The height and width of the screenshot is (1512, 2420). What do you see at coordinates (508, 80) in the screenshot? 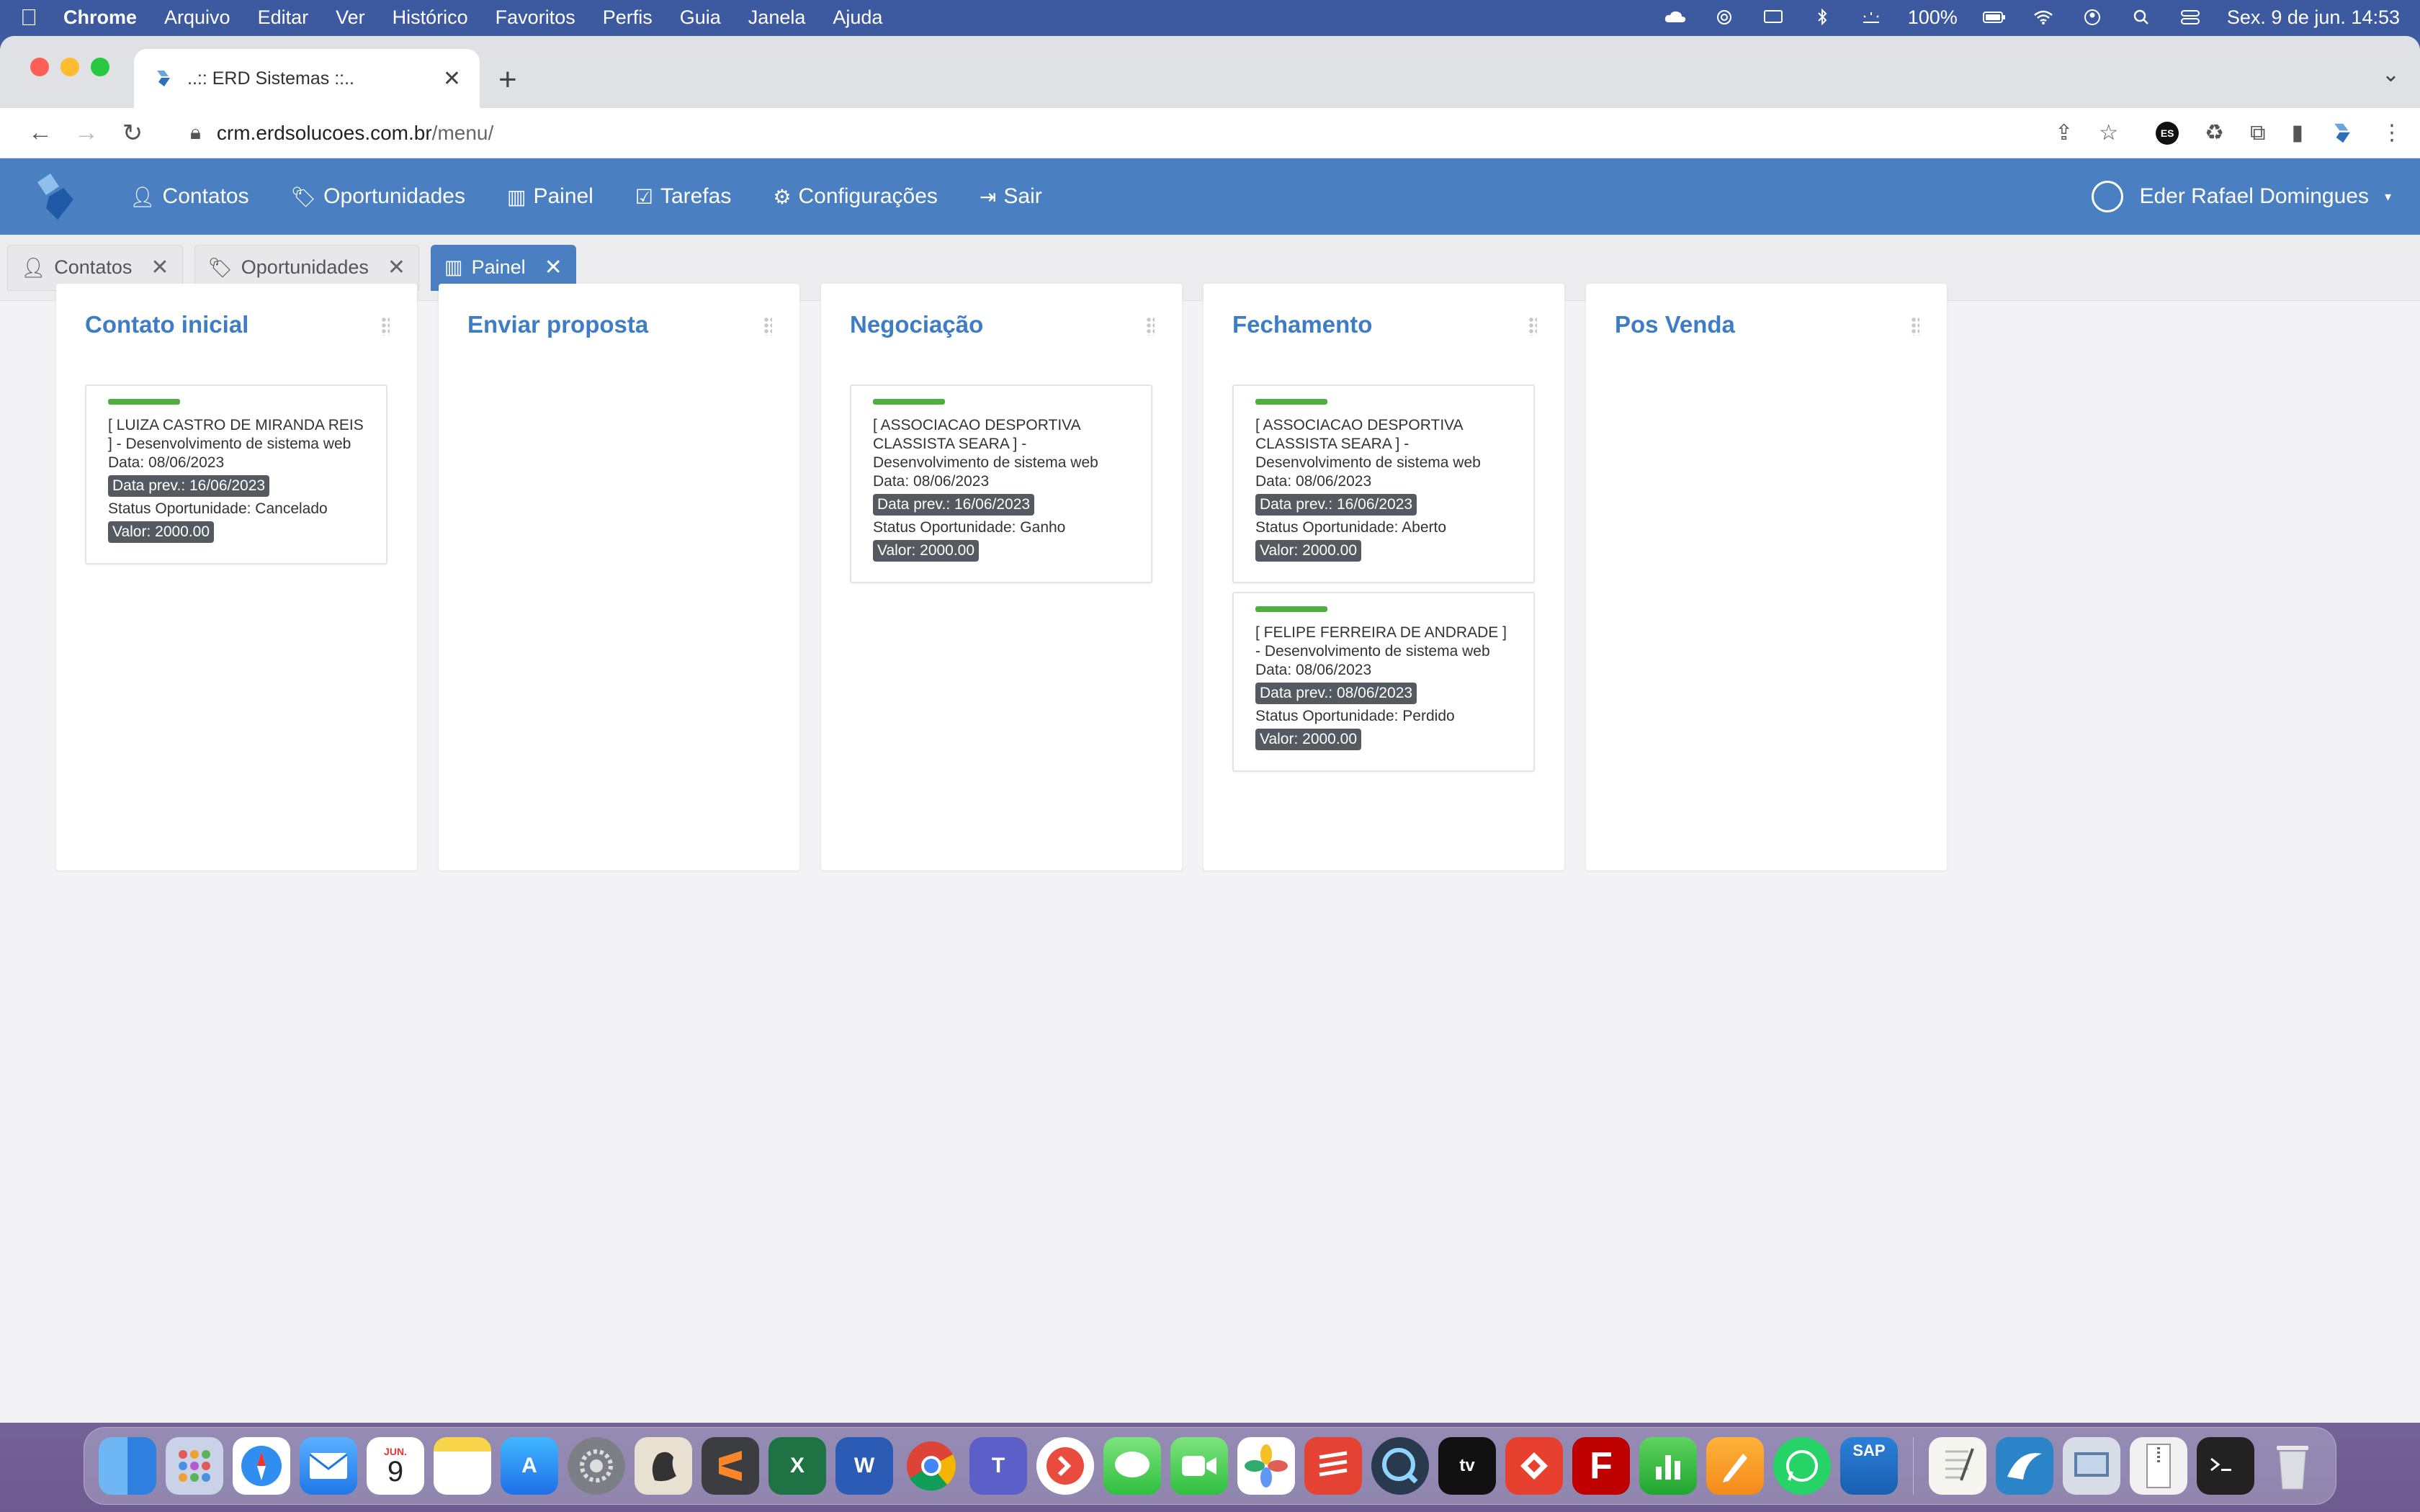
I see `new-tab-button: +` at bounding box center [508, 80].